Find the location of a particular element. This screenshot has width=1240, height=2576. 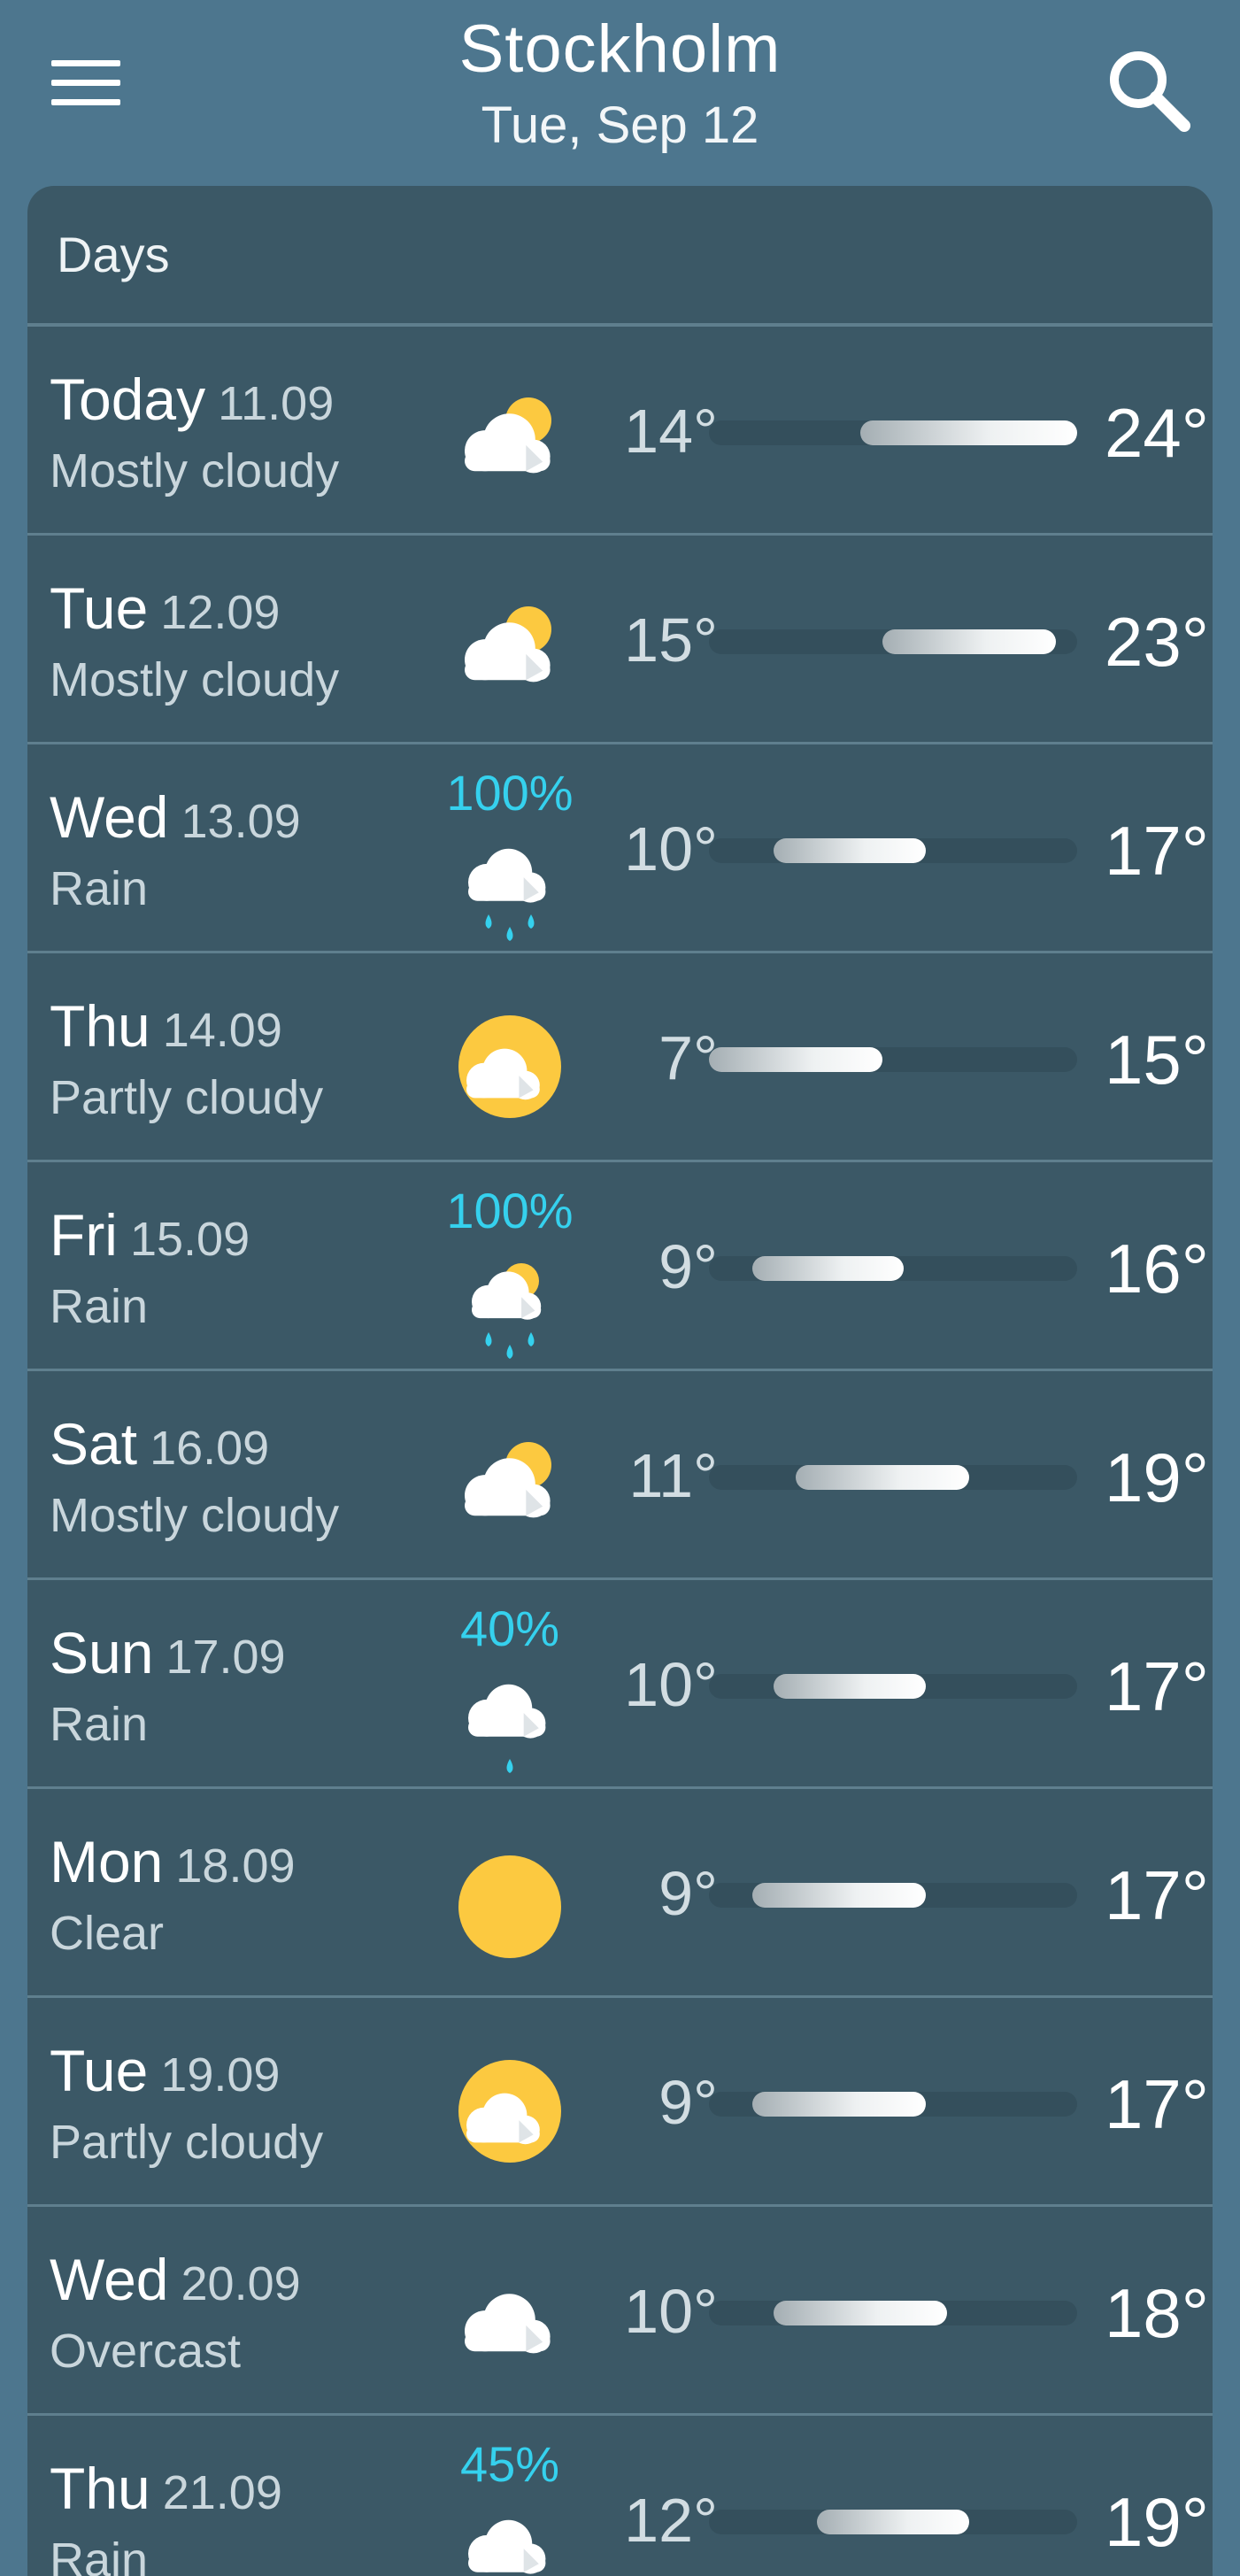

forecast-row: Thu 14.09 Partly cloudy 7° 15° is located at coordinates (620, 1057).